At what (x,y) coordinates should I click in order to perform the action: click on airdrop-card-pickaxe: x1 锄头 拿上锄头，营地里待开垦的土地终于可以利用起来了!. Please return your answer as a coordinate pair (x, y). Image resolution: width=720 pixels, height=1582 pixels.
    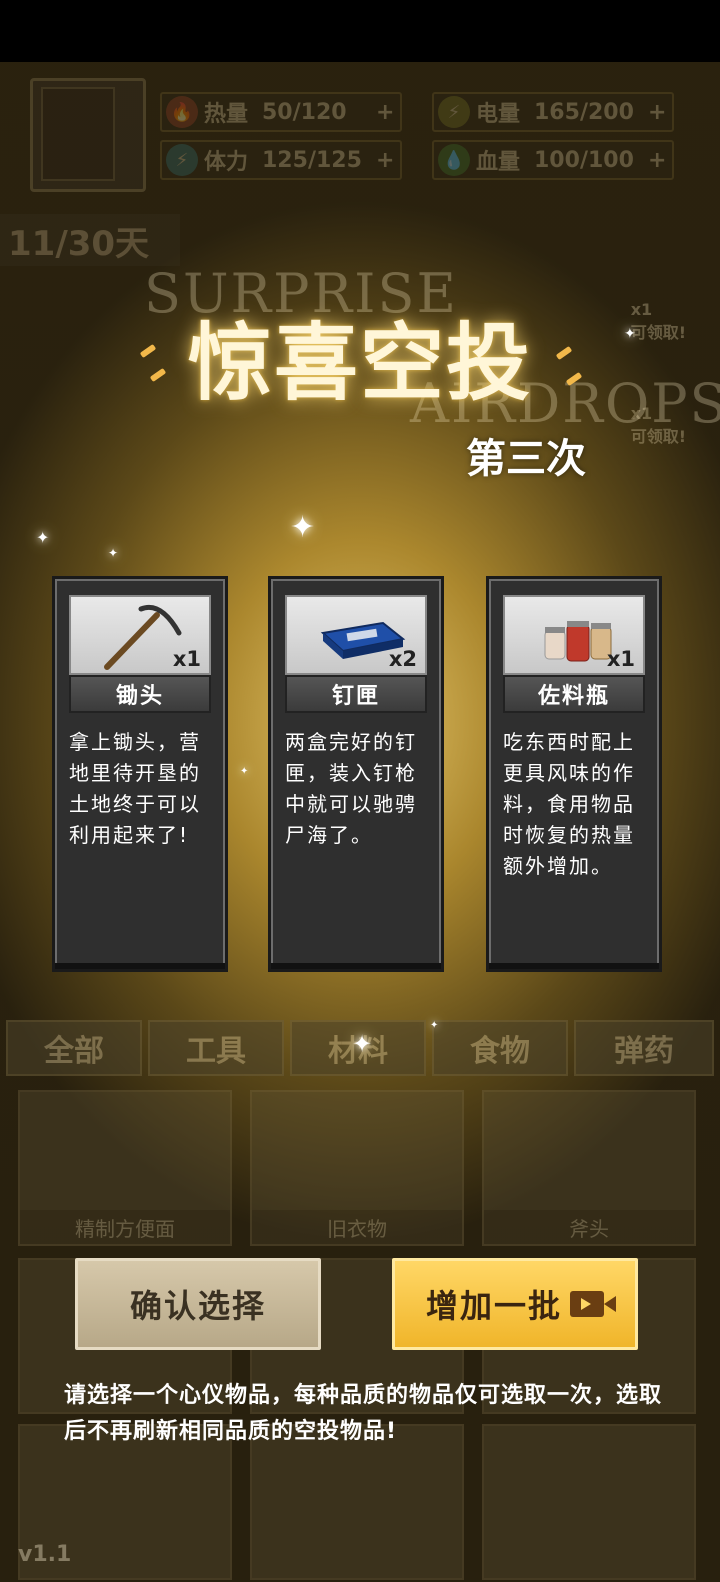
    Looking at the image, I should click on (140, 774).